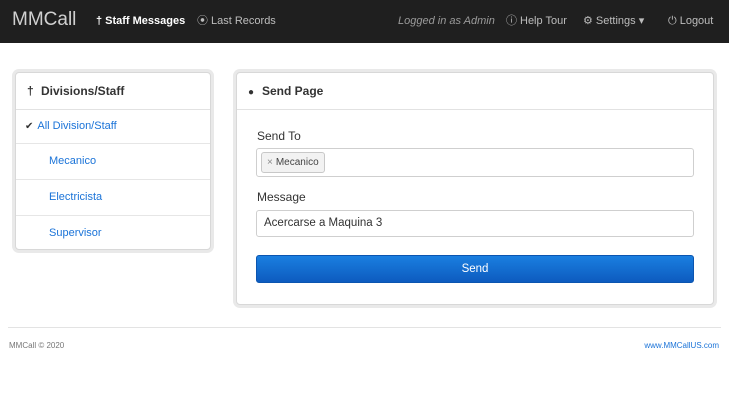  I want to click on send-page-panel-title: Send Page, so click(293, 91).